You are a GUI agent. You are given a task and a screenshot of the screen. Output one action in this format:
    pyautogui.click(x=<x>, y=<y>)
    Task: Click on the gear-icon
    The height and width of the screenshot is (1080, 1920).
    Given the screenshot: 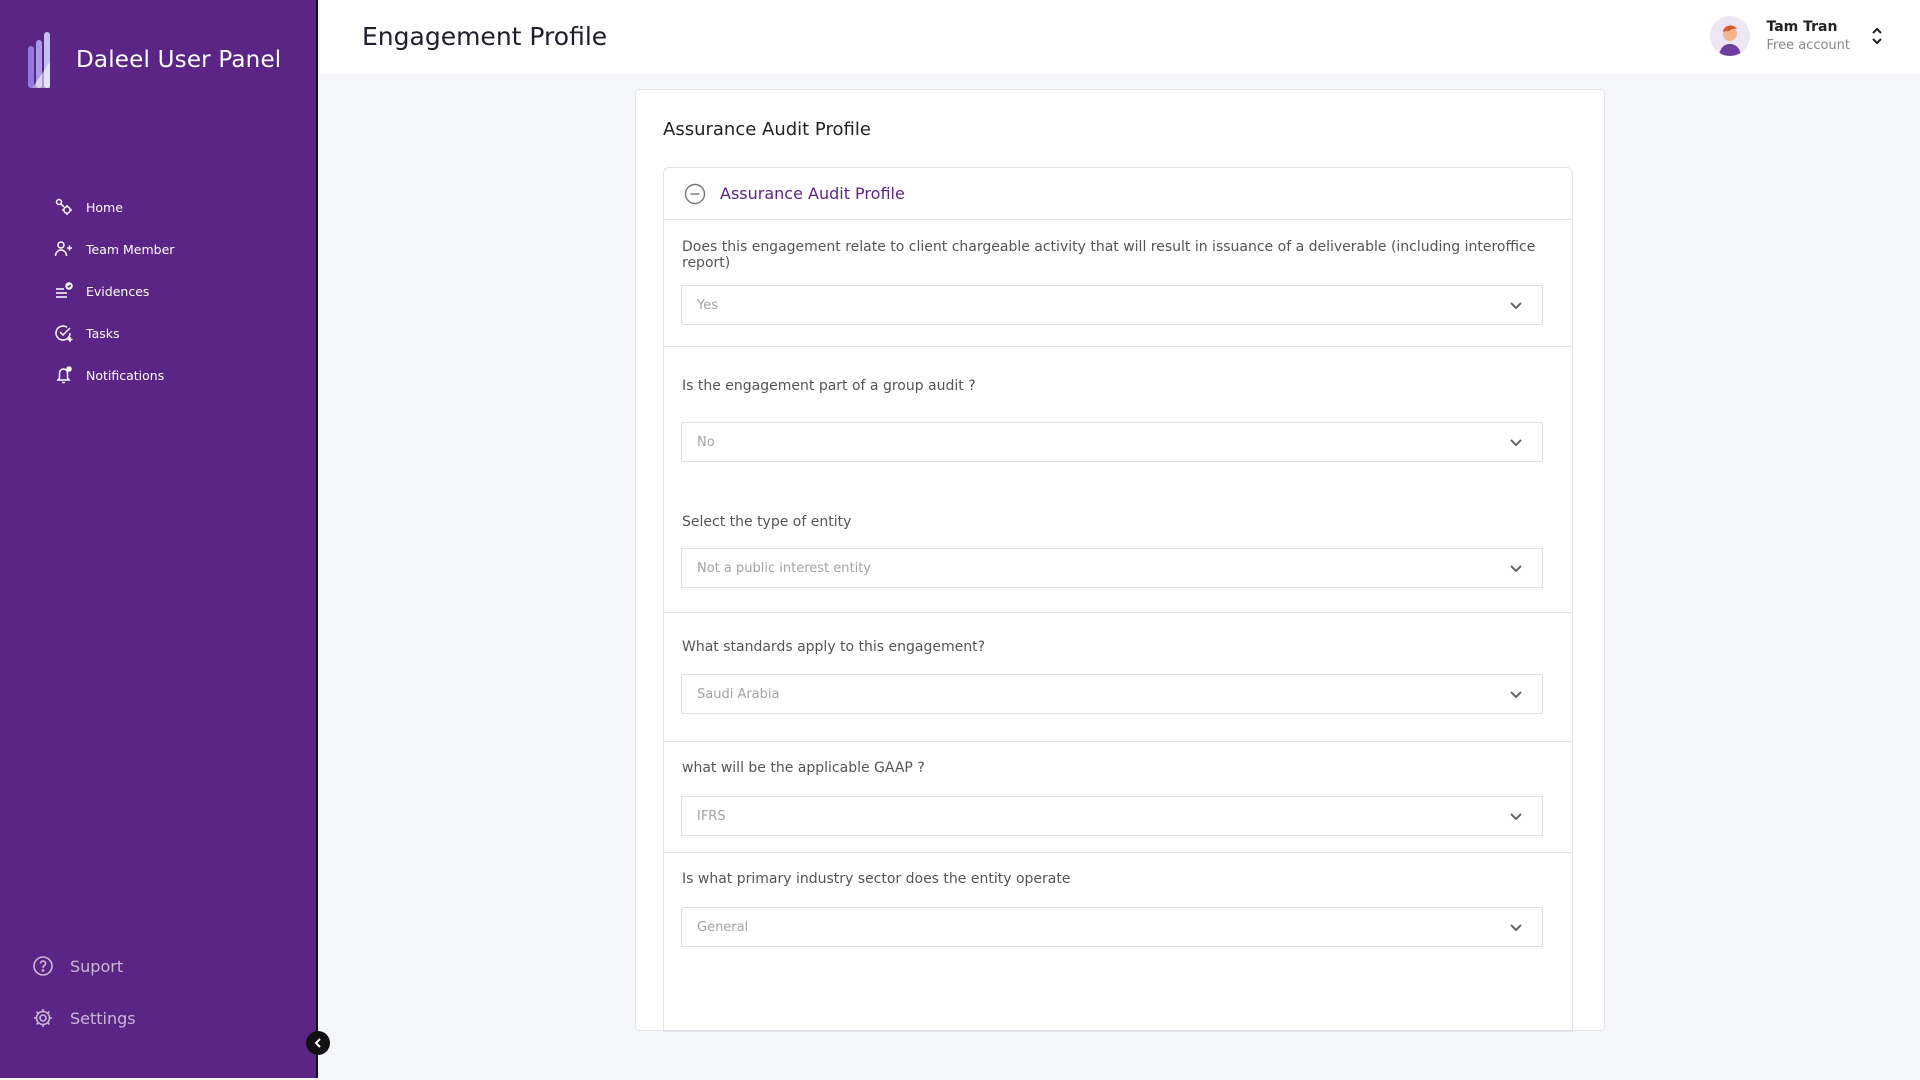 What is the action you would take?
    pyautogui.click(x=43, y=1018)
    